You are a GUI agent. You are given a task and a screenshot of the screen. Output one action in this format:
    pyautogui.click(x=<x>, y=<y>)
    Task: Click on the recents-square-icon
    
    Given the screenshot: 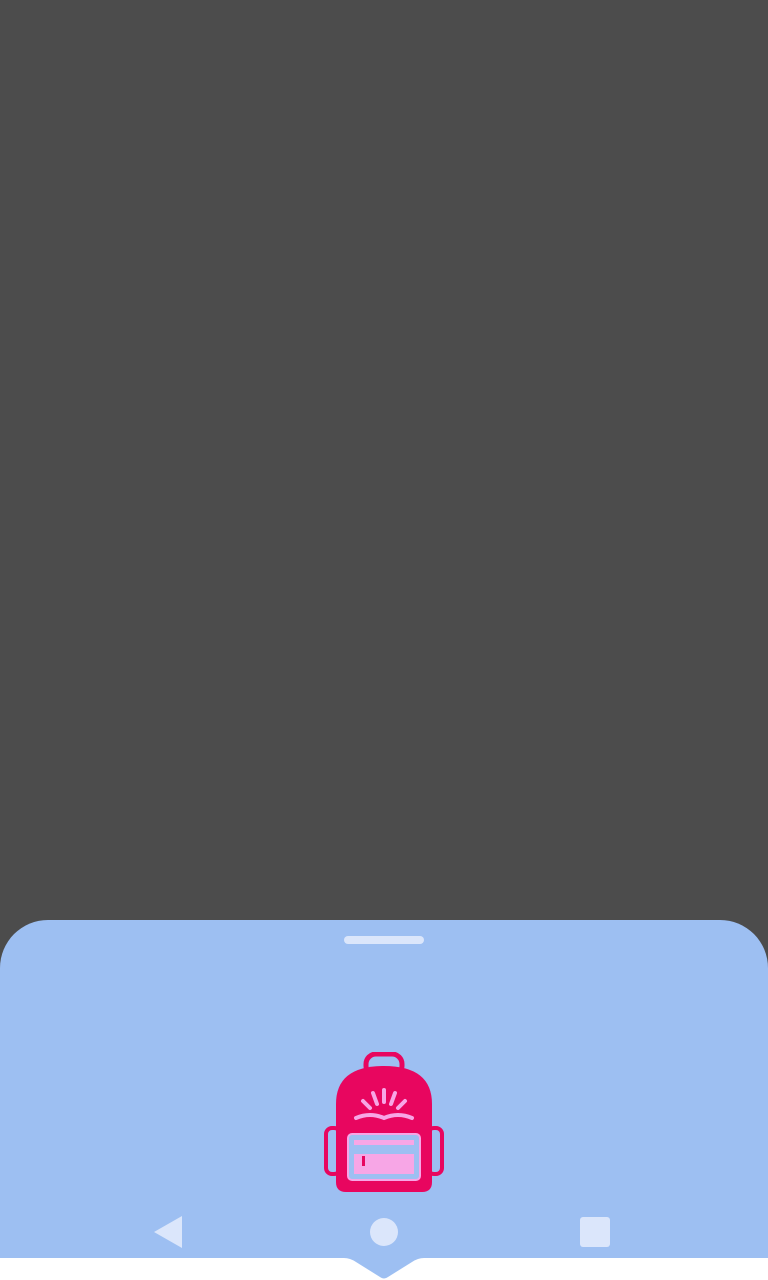 What is the action you would take?
    pyautogui.click(x=595, y=1232)
    